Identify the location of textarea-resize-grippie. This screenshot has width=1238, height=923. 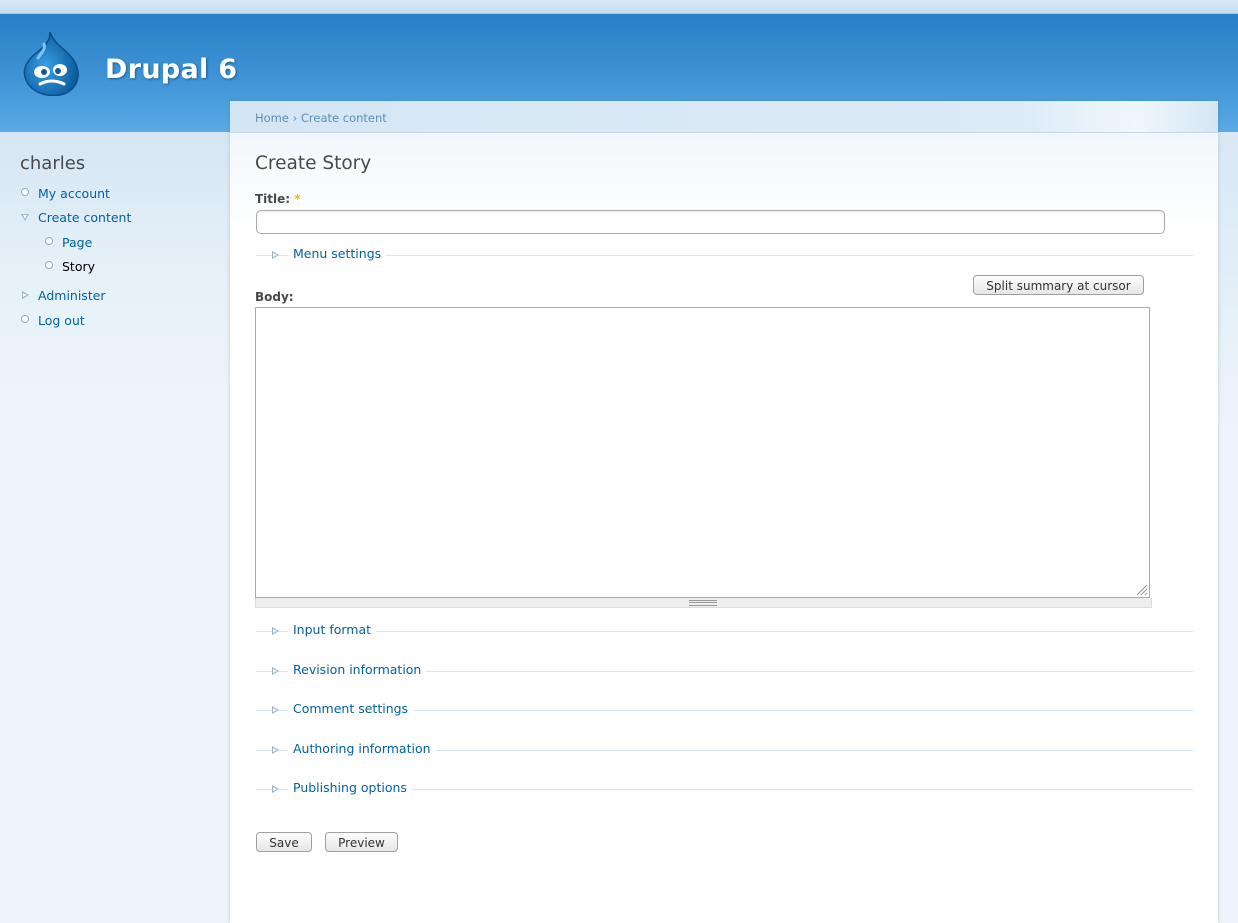
(703, 603).